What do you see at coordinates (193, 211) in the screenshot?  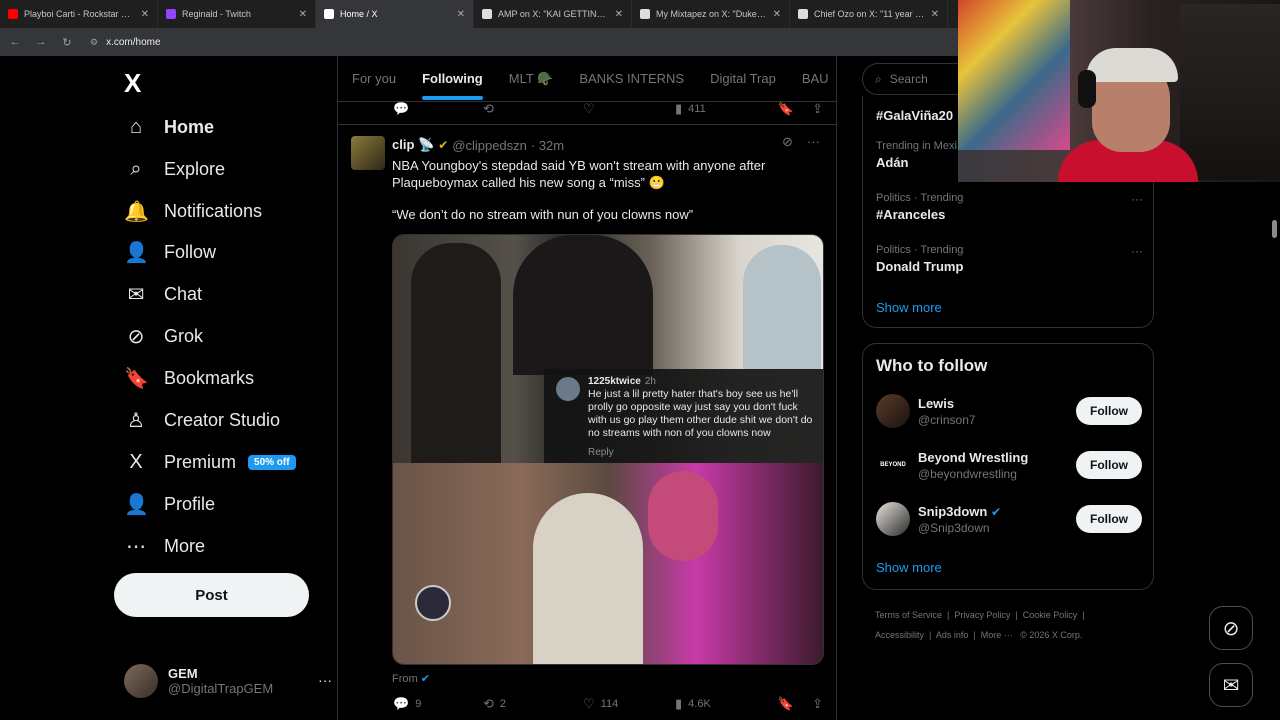 I see `nav-item-notifications: 🔔 Notifications` at bounding box center [193, 211].